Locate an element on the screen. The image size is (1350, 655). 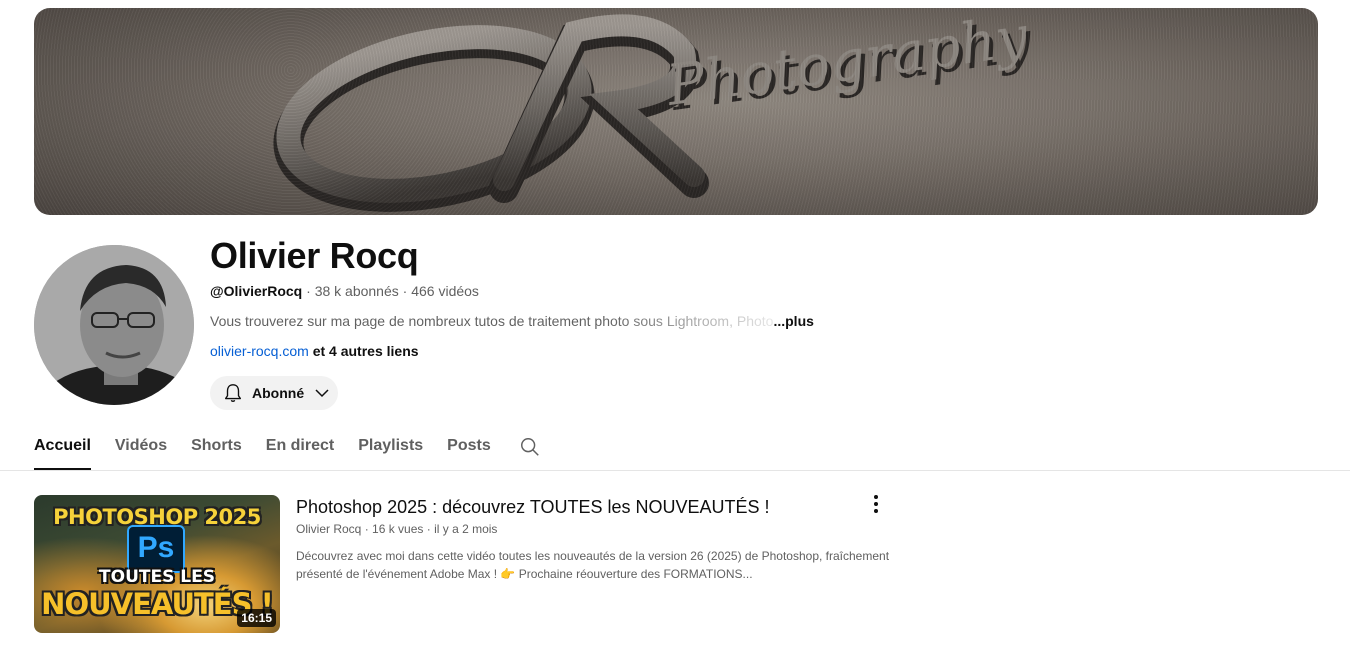
chevron-down-icon is located at coordinates (322, 393).